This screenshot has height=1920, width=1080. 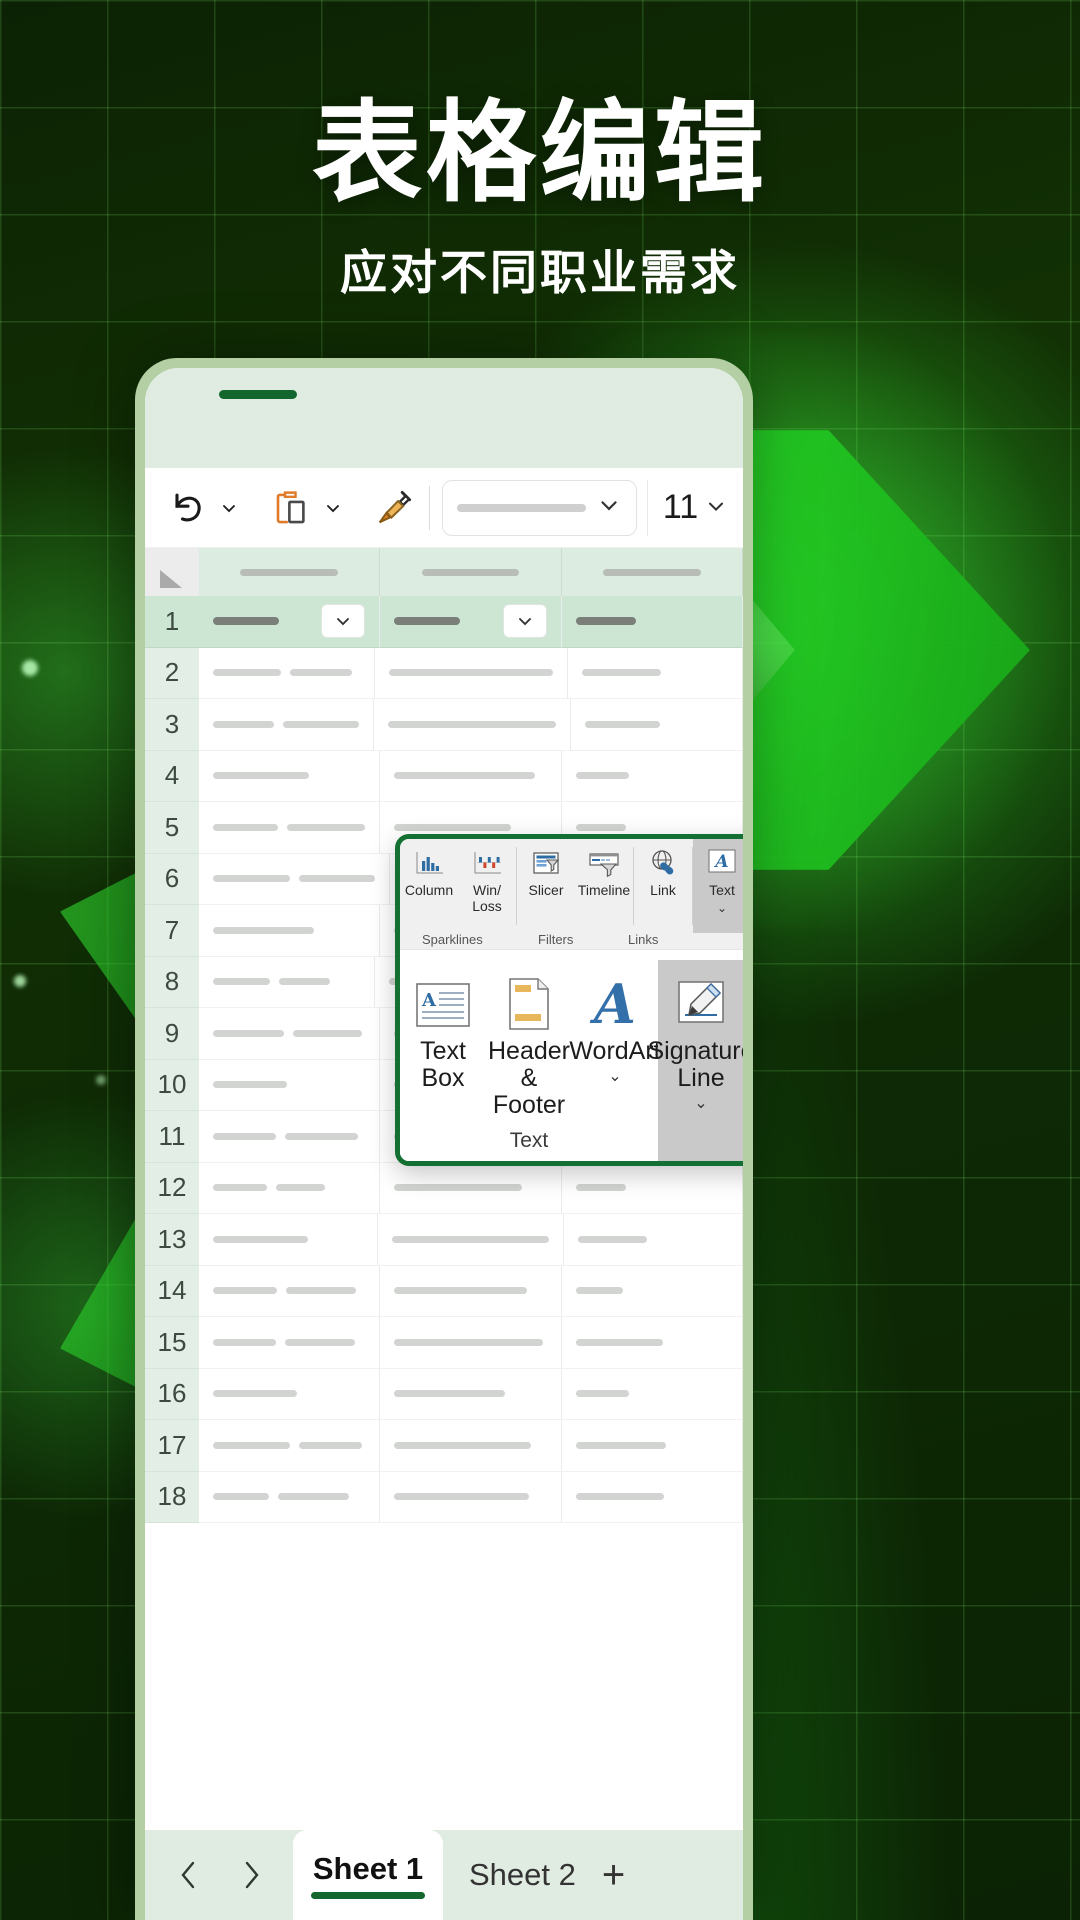 I want to click on table-row: 18, so click(x=444, y=1497).